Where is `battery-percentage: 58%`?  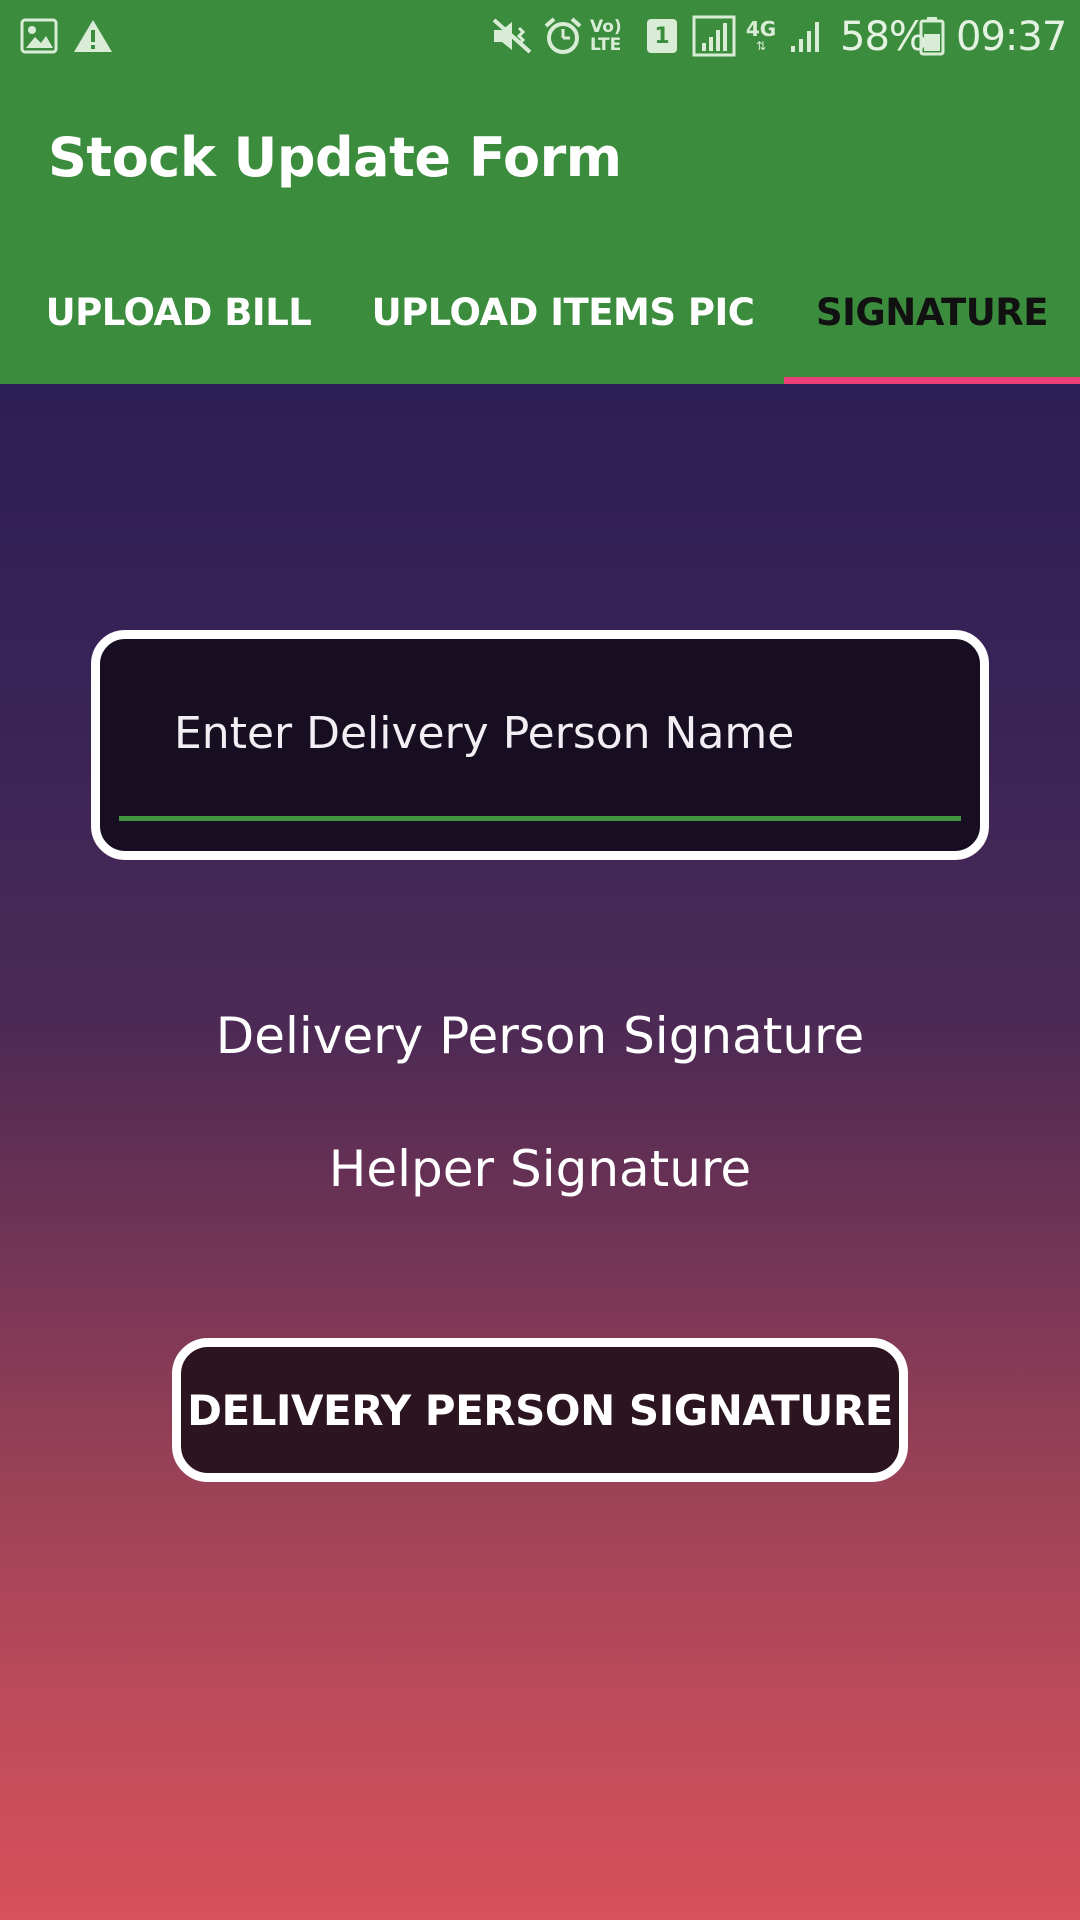 battery-percentage: 58% is located at coordinates (883, 37).